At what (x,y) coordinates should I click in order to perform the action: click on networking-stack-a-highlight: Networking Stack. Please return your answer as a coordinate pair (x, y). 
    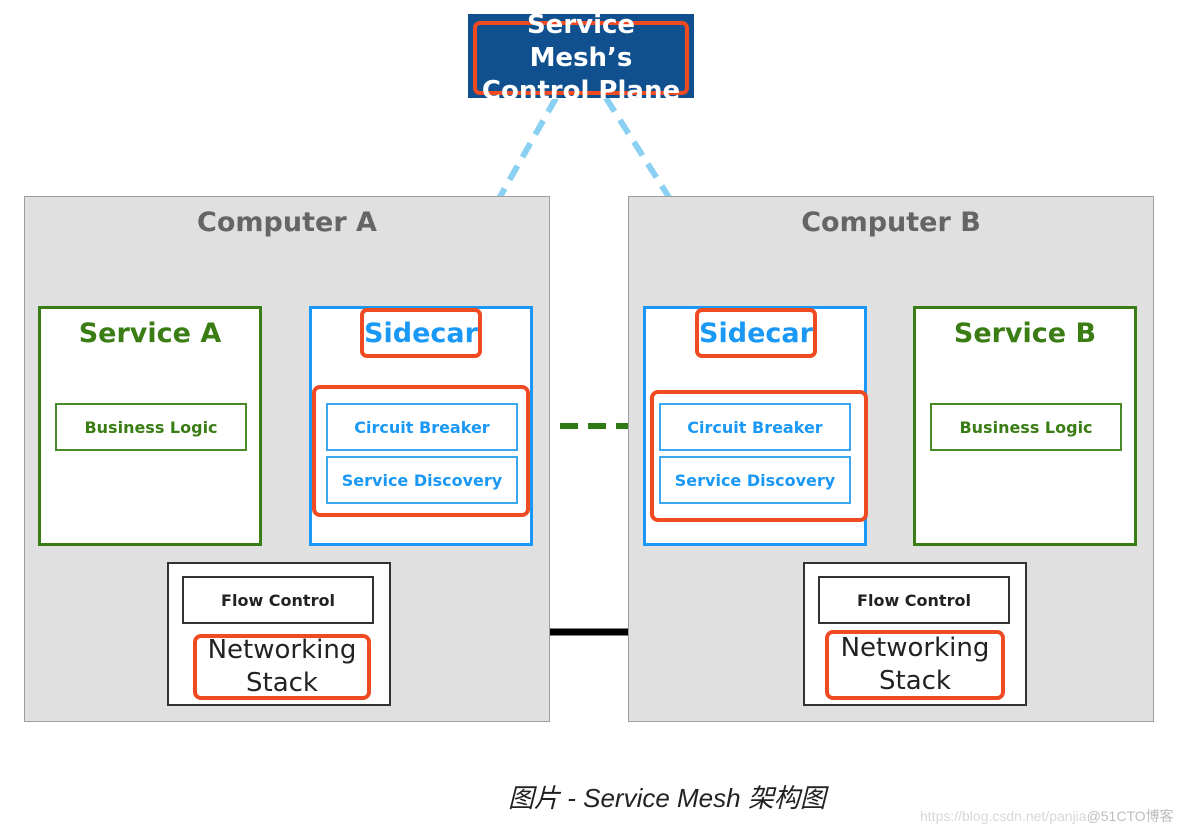
    Looking at the image, I should click on (282, 667).